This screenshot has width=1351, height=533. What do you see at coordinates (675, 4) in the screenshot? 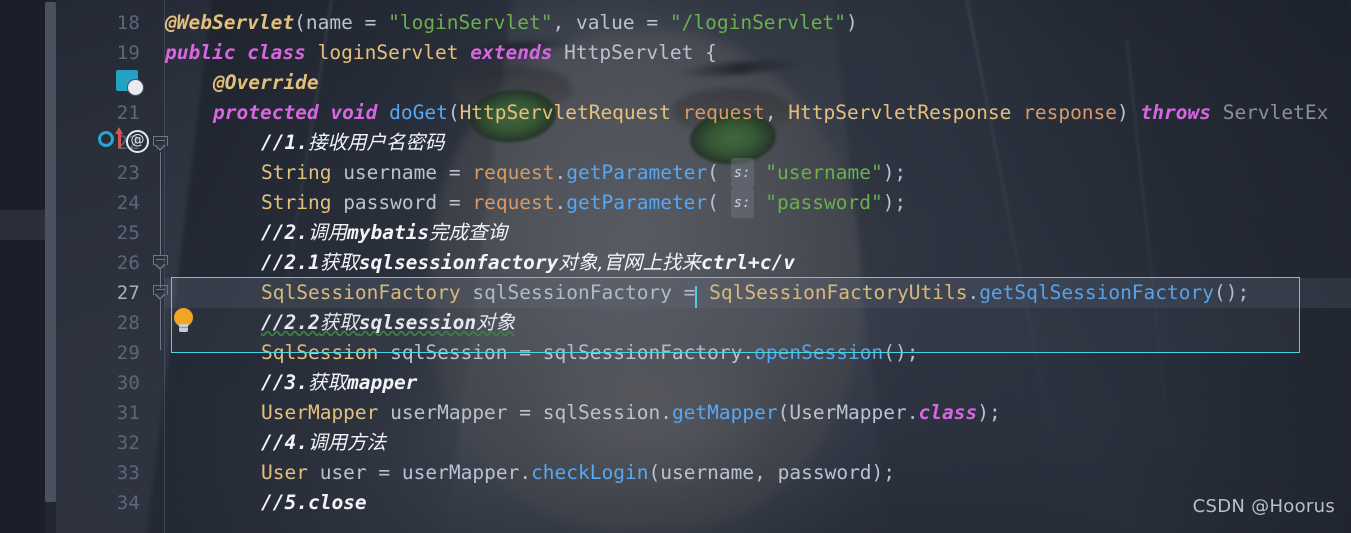
I see `code-line: 17` at bounding box center [675, 4].